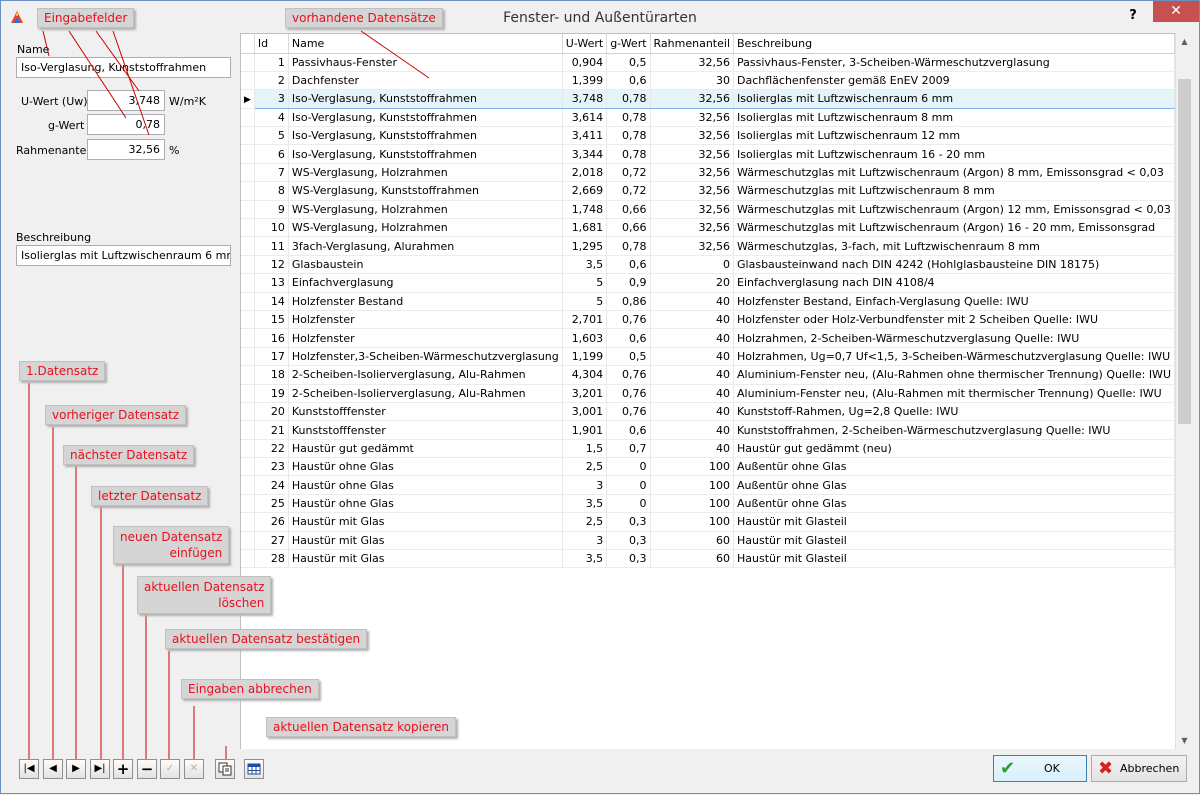  I want to click on cell-beschreibung: Isolierglas mit Luftzwischenraum 6 mm, so click(954, 99).